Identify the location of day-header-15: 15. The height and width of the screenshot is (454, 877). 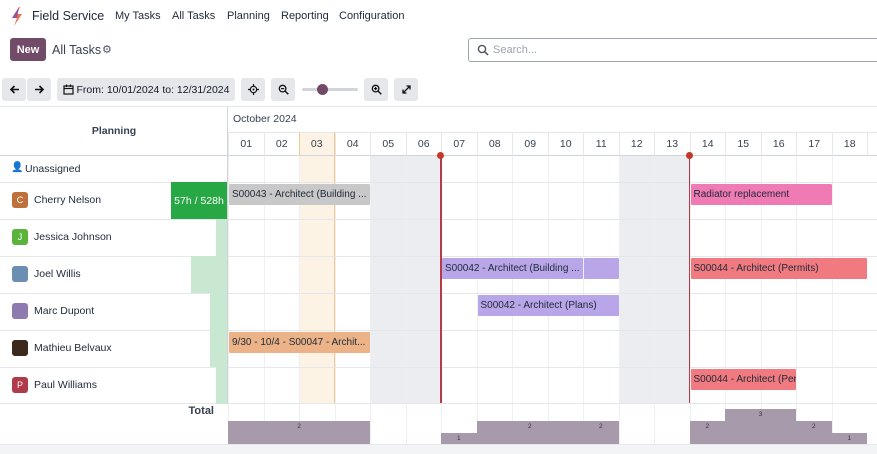
(743, 144).